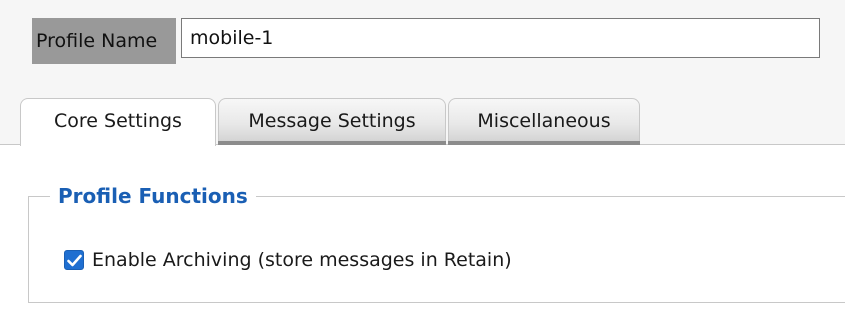 This screenshot has height=310, width=845. I want to click on tab-miscellaneous-label: Miscellaneous, so click(544, 121).